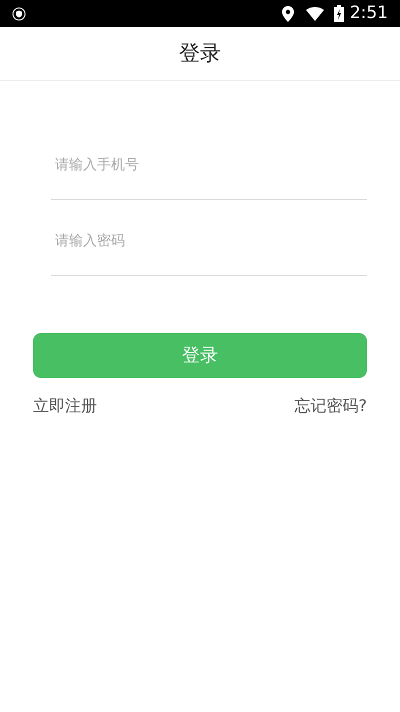 The image size is (400, 712). Describe the element at coordinates (315, 13) in the screenshot. I see `wifi-icon` at that location.